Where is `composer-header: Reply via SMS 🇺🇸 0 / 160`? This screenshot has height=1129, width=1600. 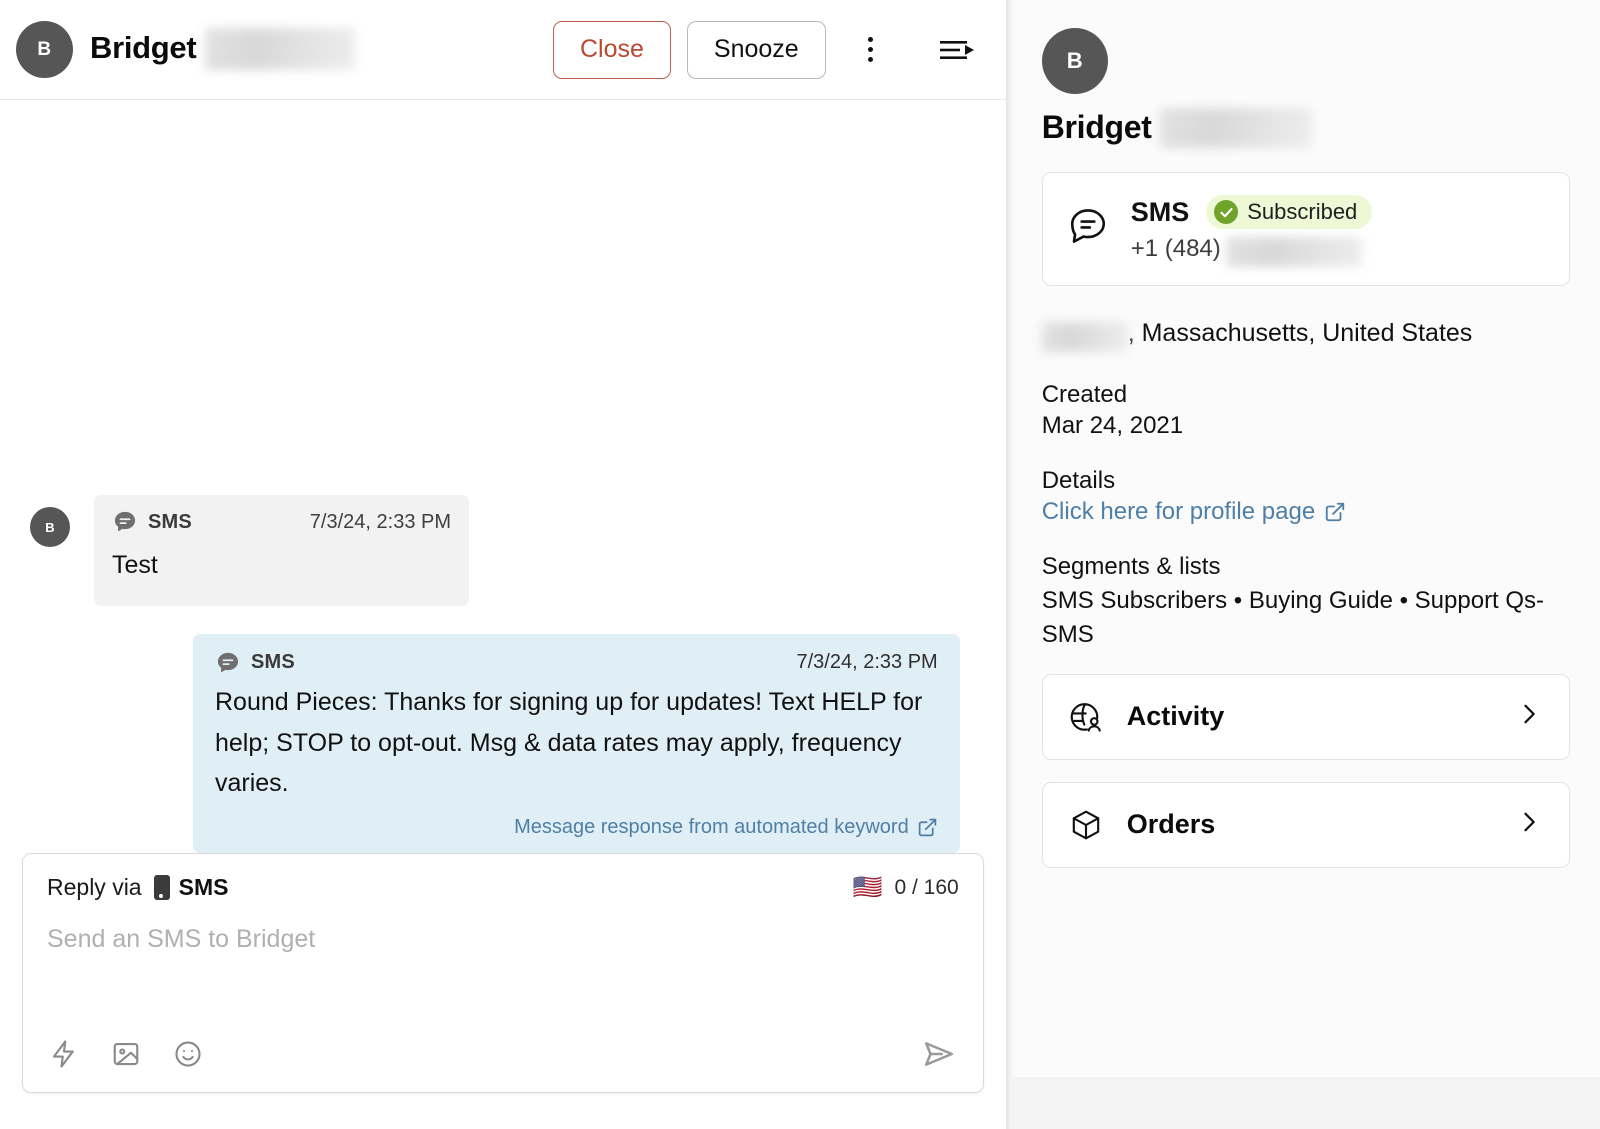 composer-header: Reply via SMS 🇺🇸 0 / 160 is located at coordinates (503, 887).